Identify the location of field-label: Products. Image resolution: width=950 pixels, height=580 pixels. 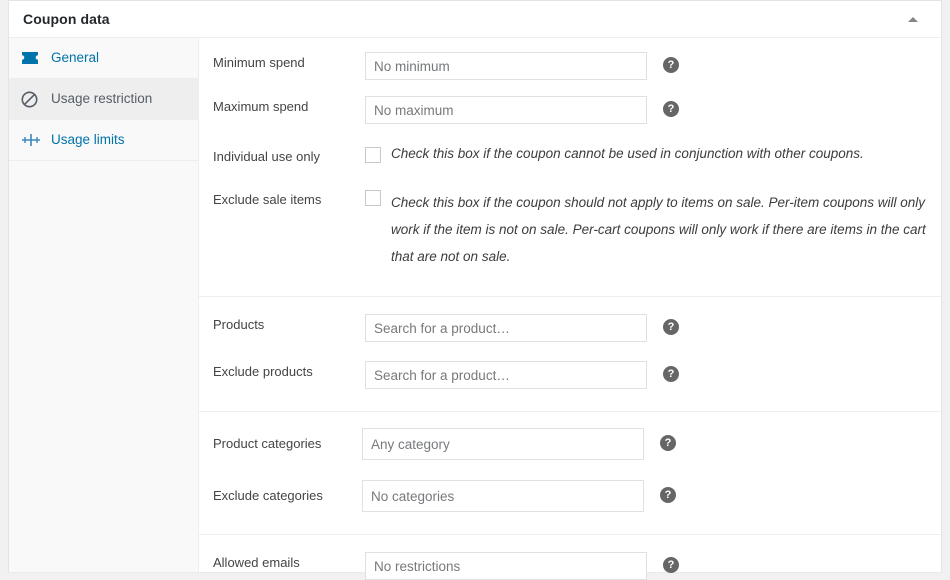
(239, 324).